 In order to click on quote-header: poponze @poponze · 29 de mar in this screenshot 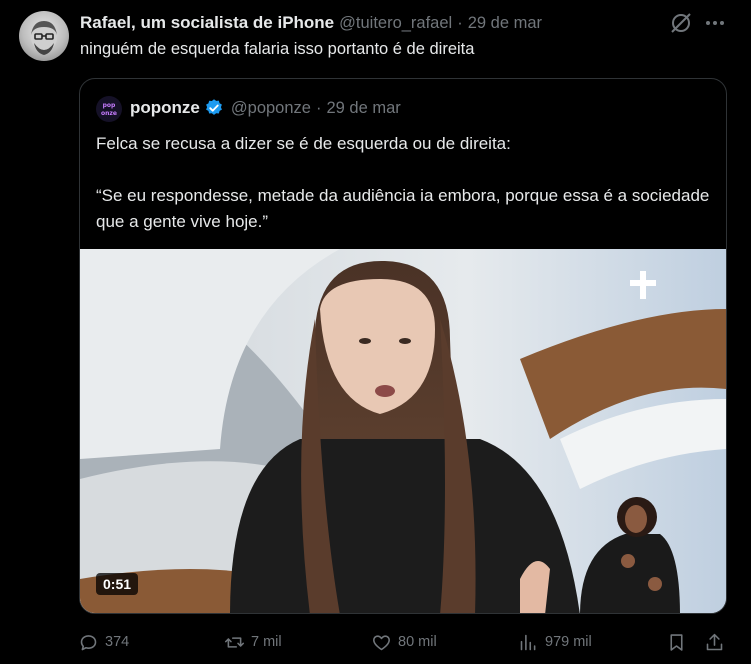, I will do `click(265, 108)`.